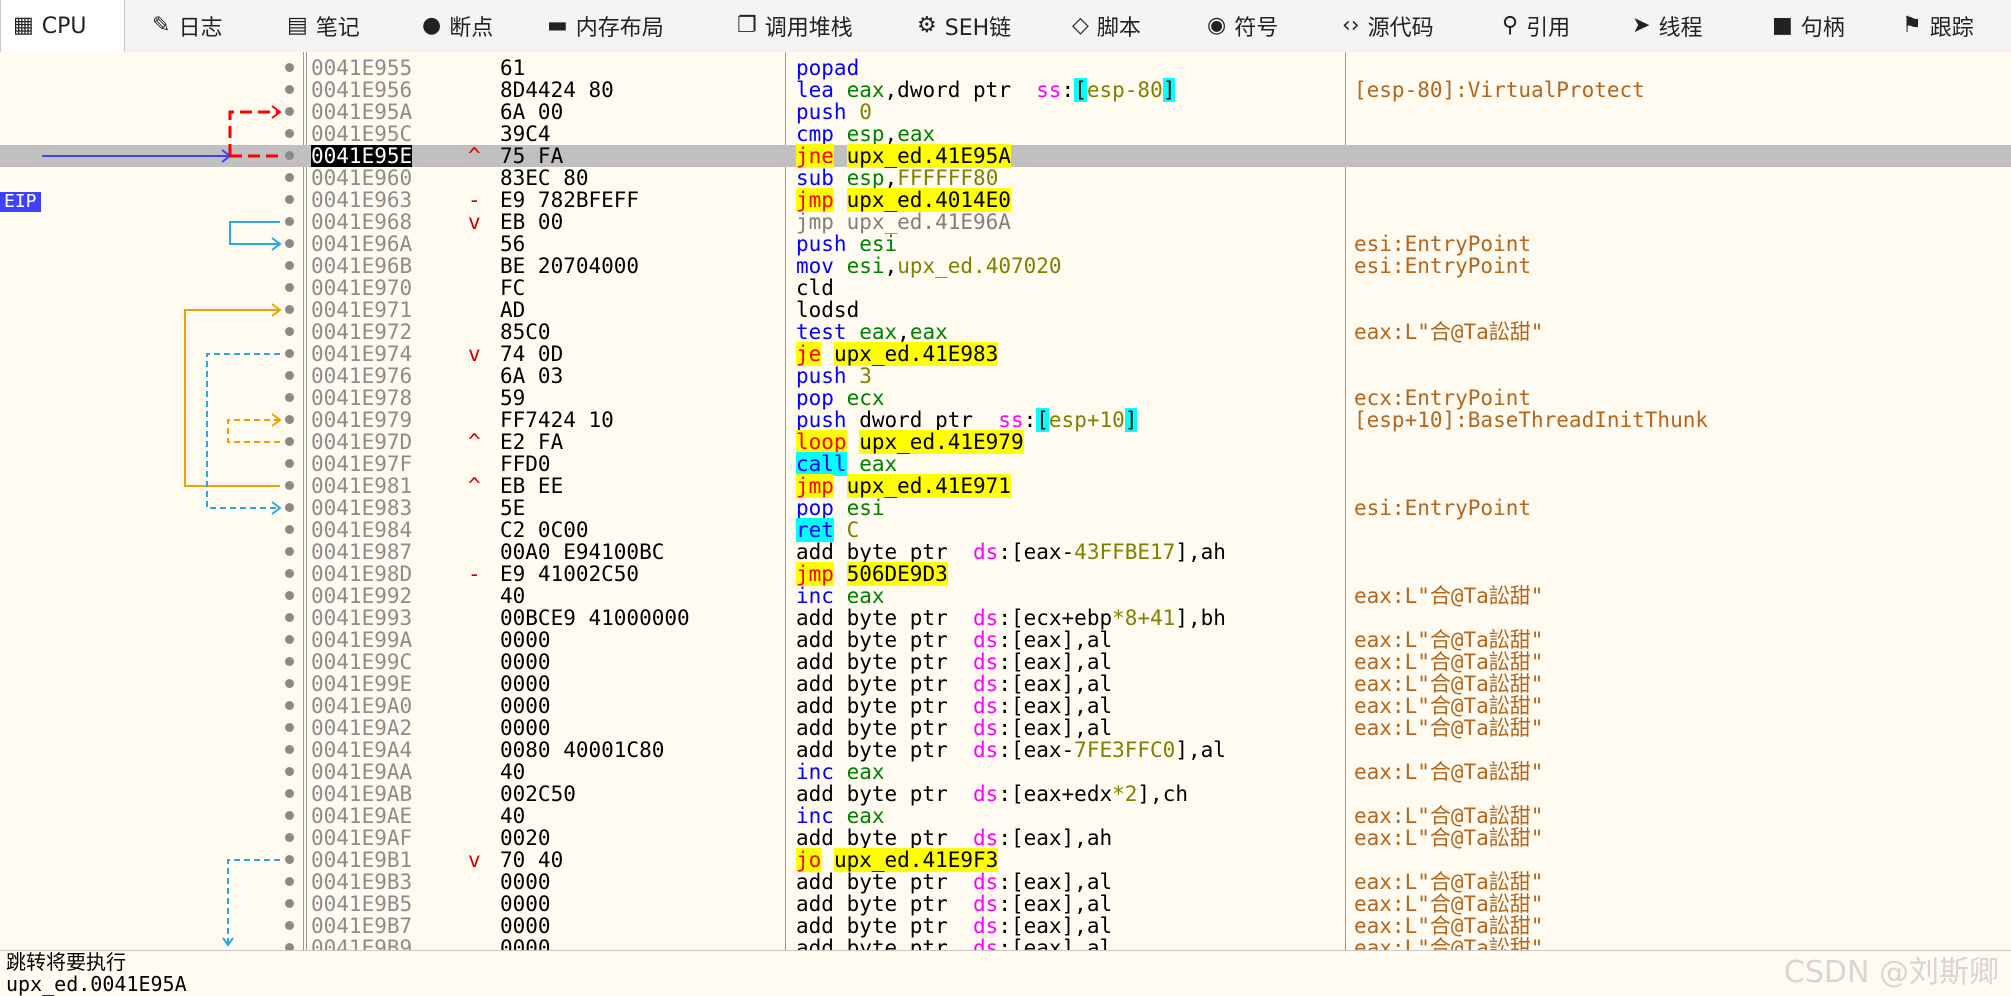 This screenshot has height=996, width=2011. What do you see at coordinates (362, 332) in the screenshot?
I see `address: 0041E972` at bounding box center [362, 332].